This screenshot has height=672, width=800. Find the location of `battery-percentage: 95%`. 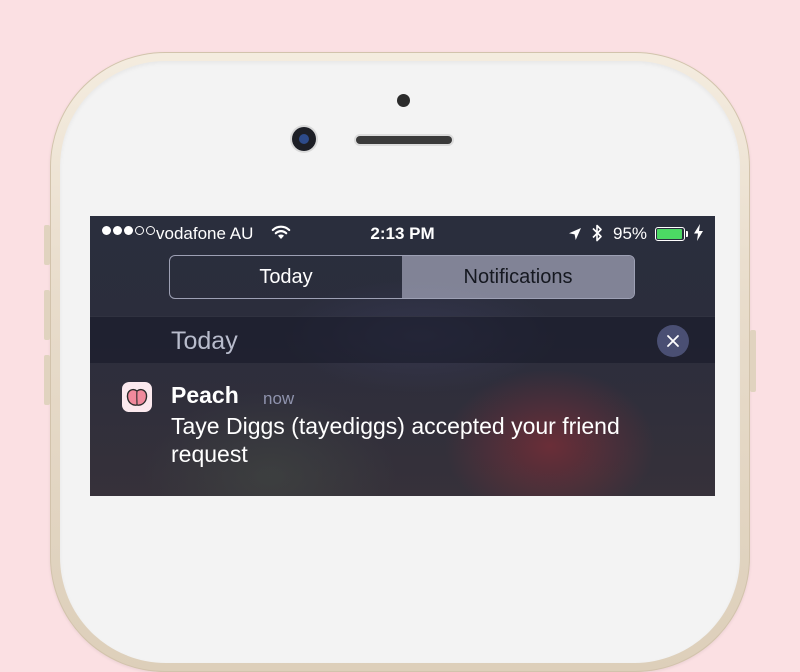

battery-percentage: 95% is located at coordinates (630, 233).